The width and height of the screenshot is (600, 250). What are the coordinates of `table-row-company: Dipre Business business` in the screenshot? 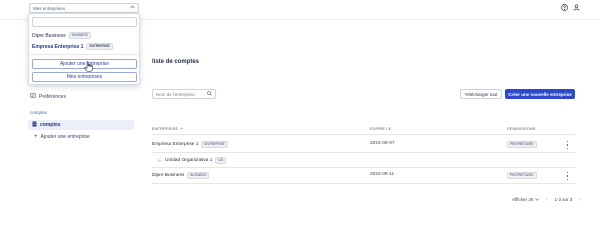 It's located at (181, 175).